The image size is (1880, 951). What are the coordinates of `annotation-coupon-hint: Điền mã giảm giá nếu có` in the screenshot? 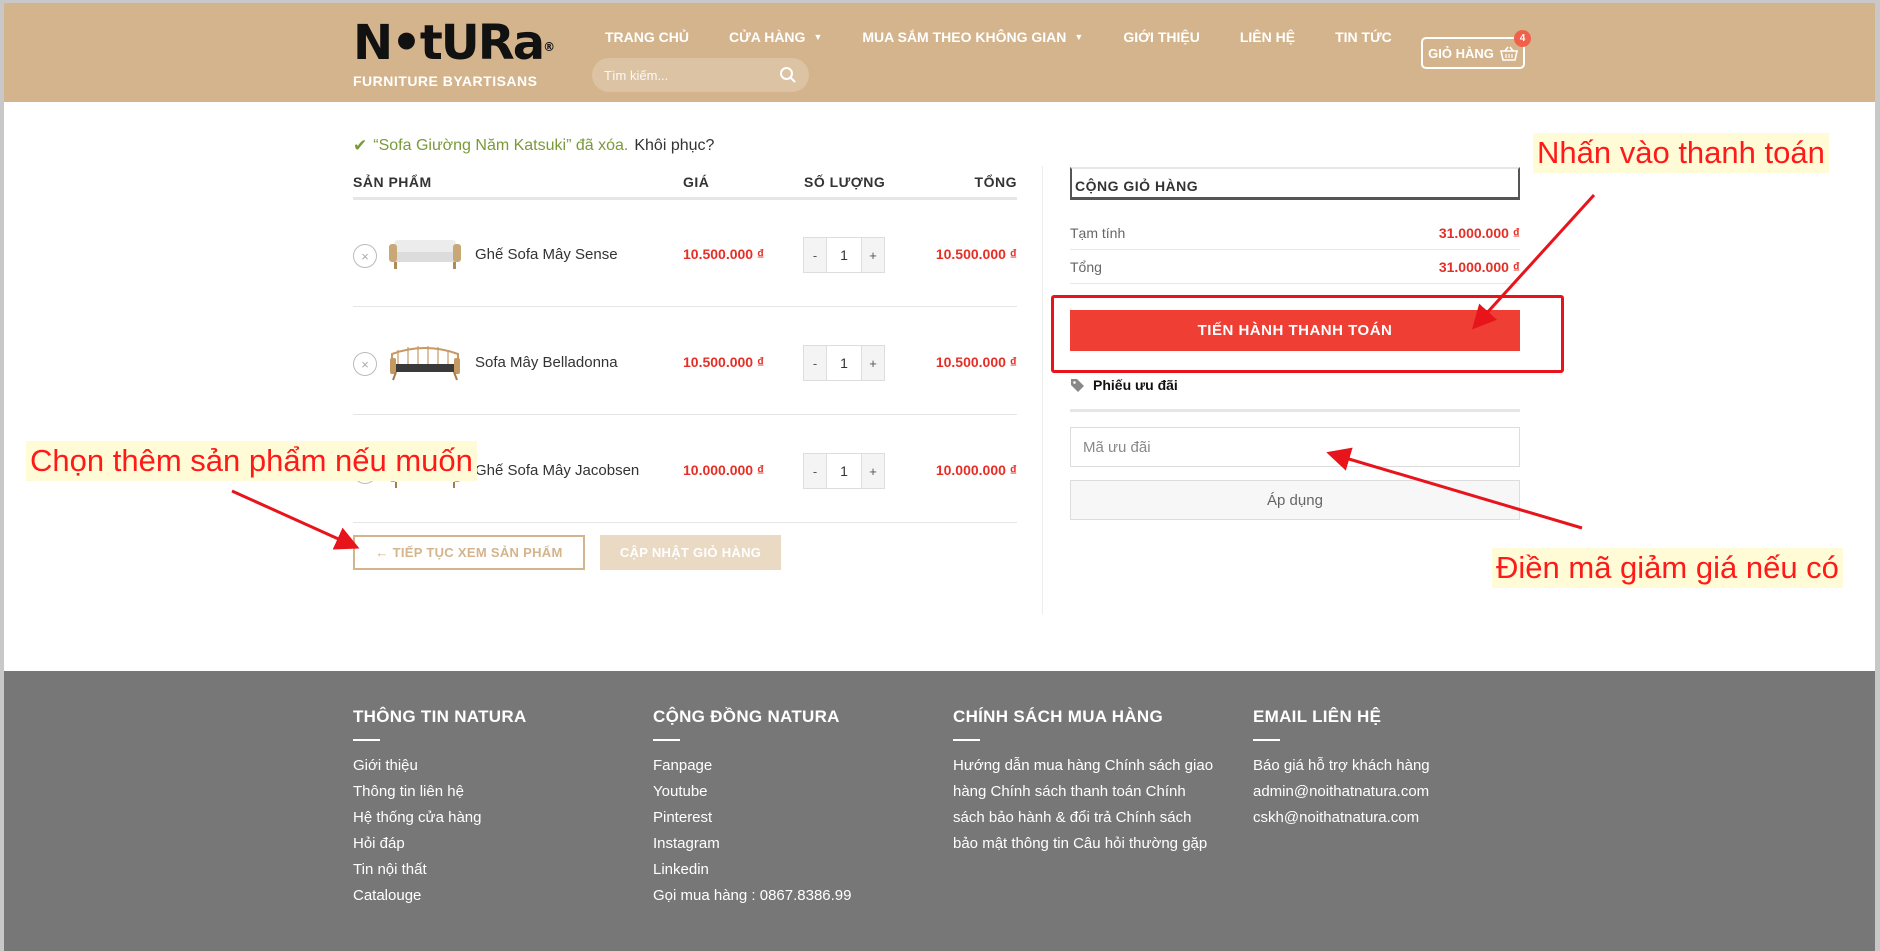 It's located at (1667, 568).